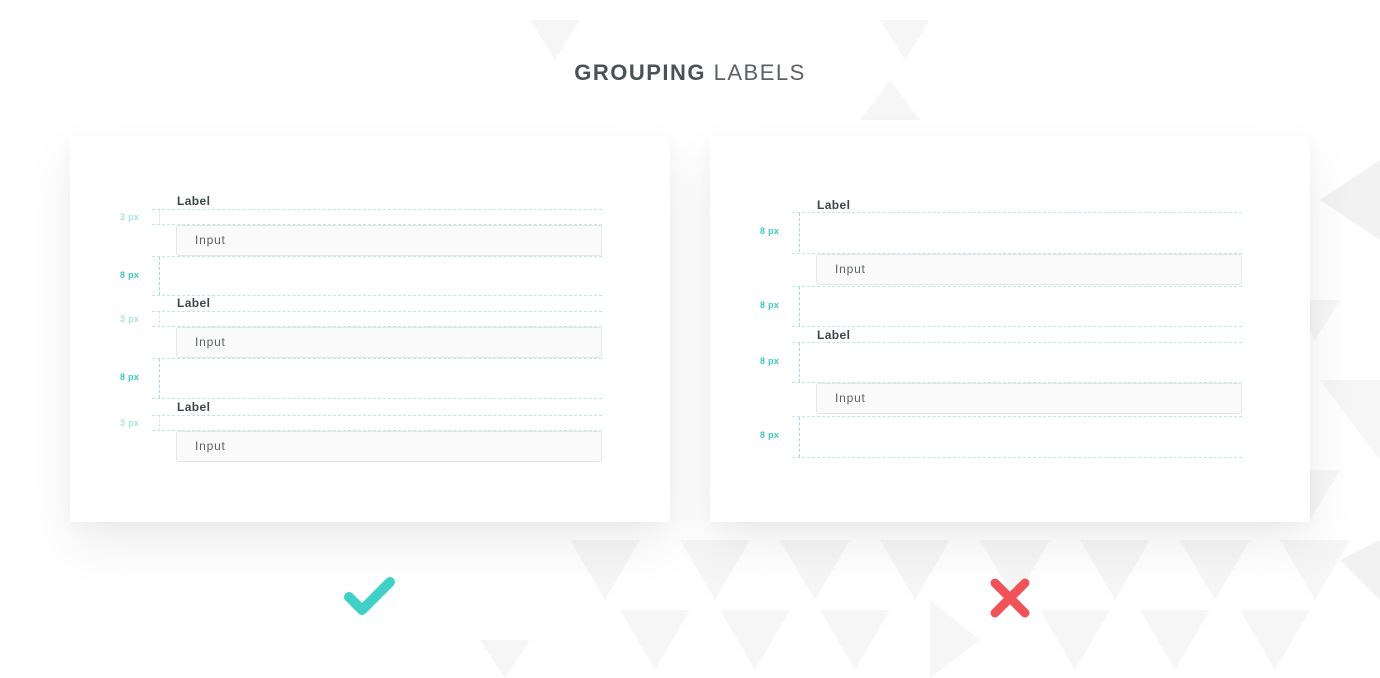  Describe the element at coordinates (369, 596) in the screenshot. I see `check-icon` at that location.